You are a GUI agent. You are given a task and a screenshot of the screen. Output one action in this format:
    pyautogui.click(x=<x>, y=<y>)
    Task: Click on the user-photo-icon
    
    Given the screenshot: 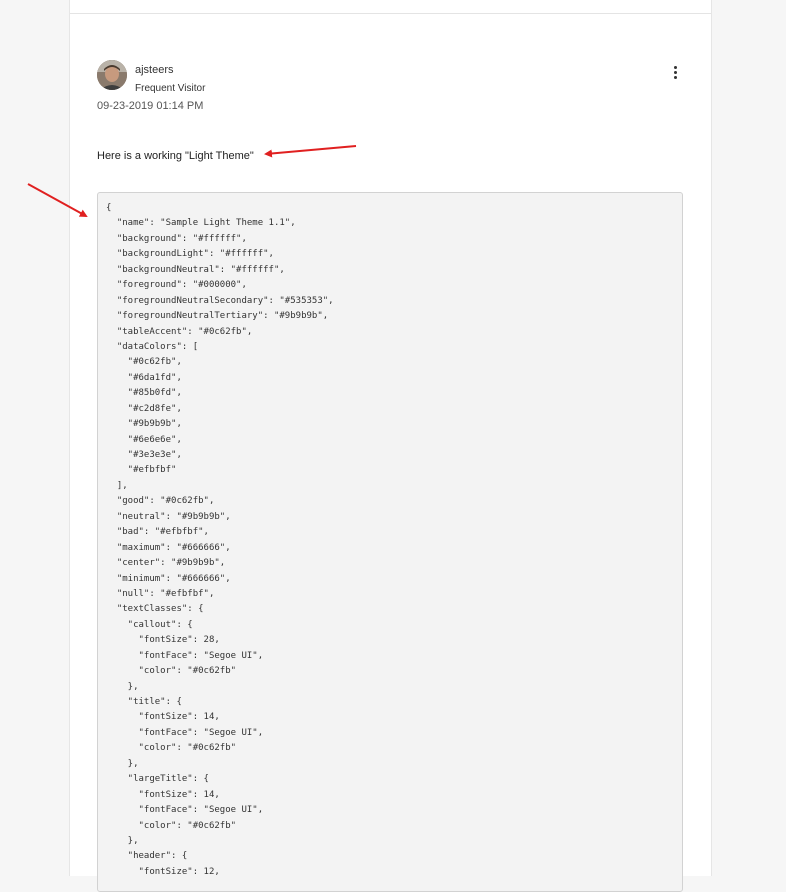 What is the action you would take?
    pyautogui.click(x=112, y=75)
    